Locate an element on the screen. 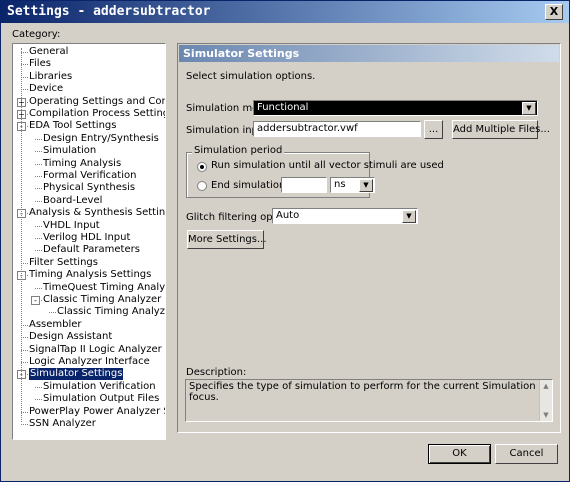 The image size is (572, 484). tree-item: Design Entry/Synthesis is located at coordinates (101, 139).